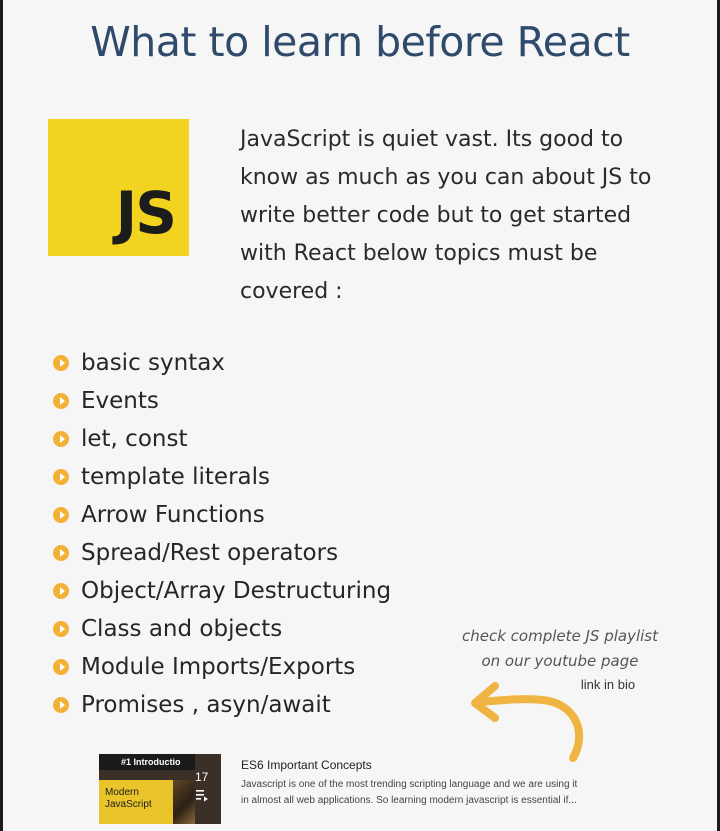 This screenshot has height=831, width=720. What do you see at coordinates (236, 591) in the screenshot?
I see `topic-label: Object/Array Destructuring` at bounding box center [236, 591].